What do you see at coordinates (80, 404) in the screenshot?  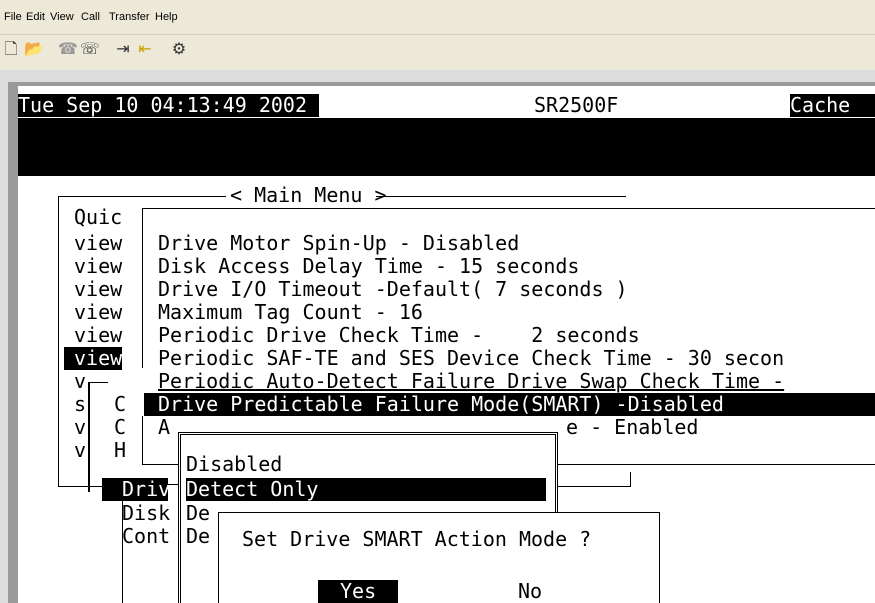 I see `main-menu-item: s` at bounding box center [80, 404].